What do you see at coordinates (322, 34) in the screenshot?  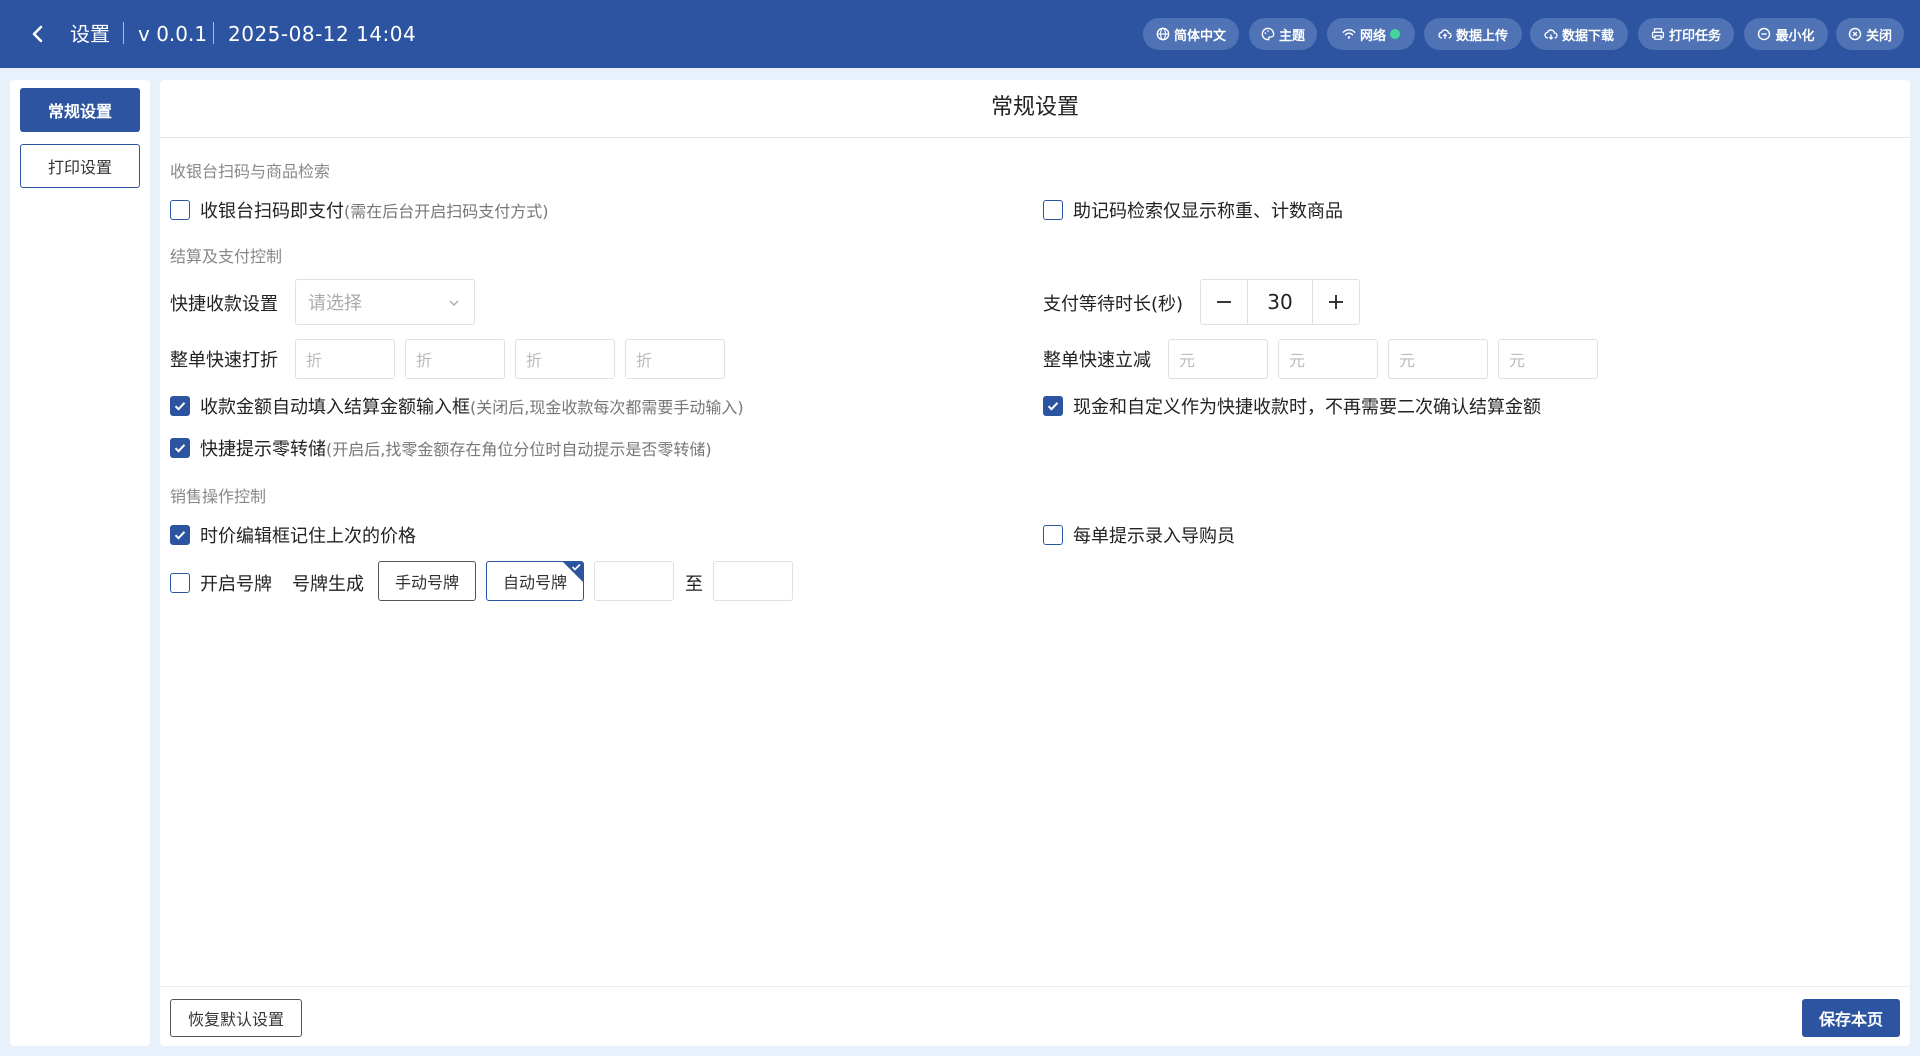 I see `datetime-label: 2025-08-12 14:04` at bounding box center [322, 34].